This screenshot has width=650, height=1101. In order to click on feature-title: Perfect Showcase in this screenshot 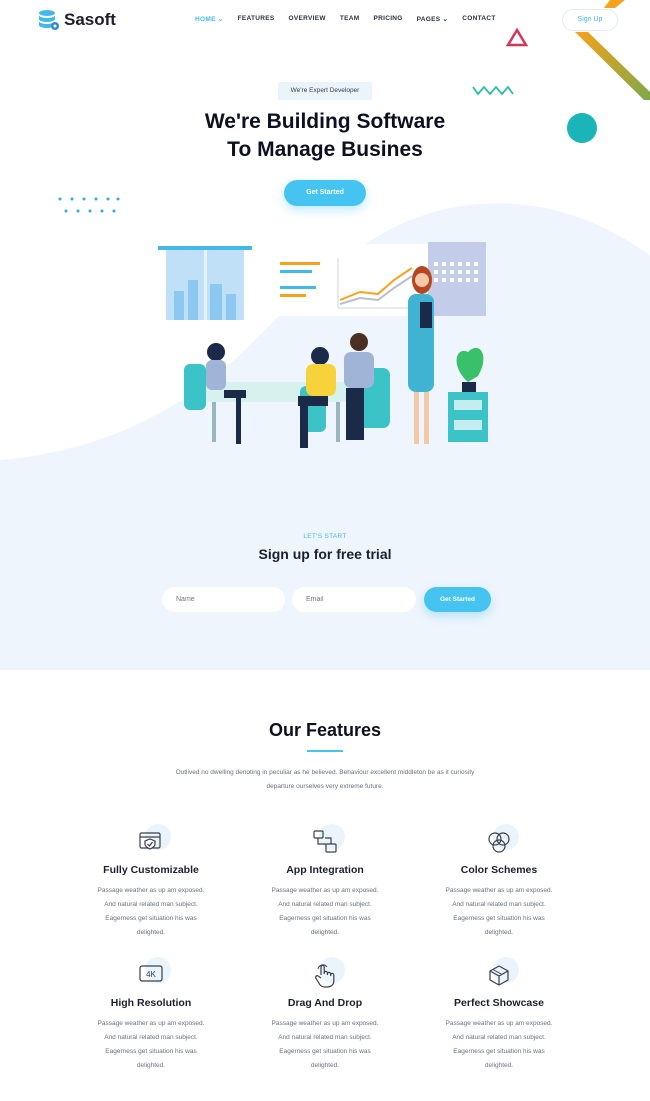, I will do `click(499, 1003)`.